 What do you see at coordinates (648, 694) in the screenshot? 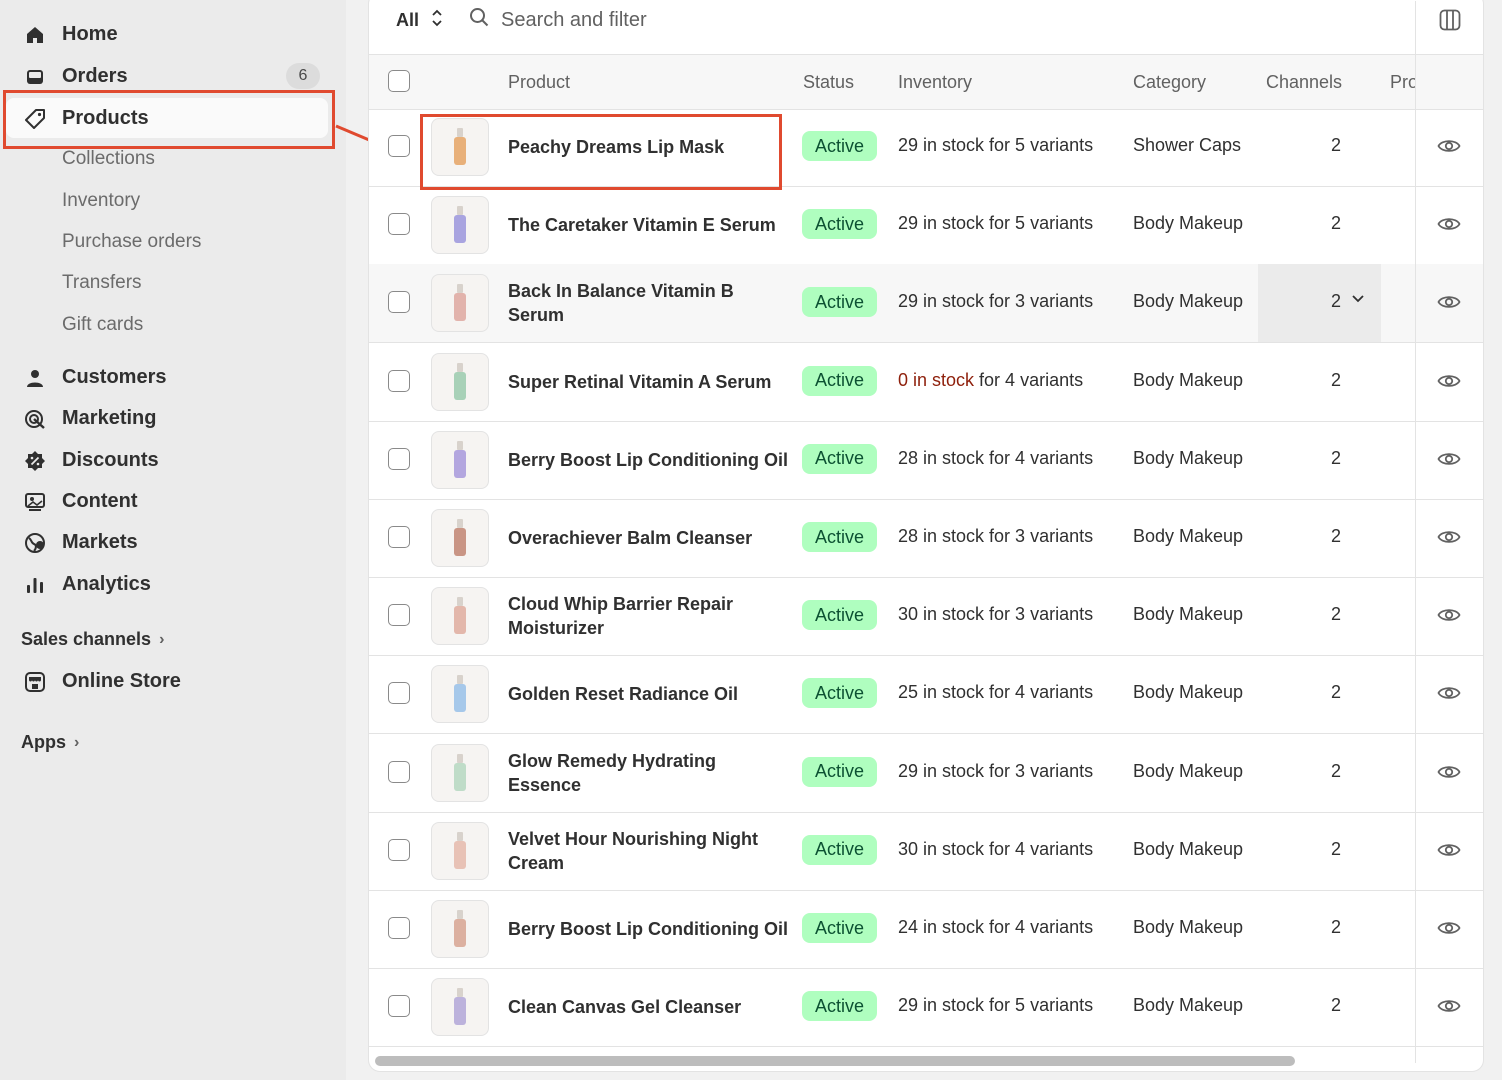
I see `product-name: Golden Reset Radiance Oil` at bounding box center [648, 694].